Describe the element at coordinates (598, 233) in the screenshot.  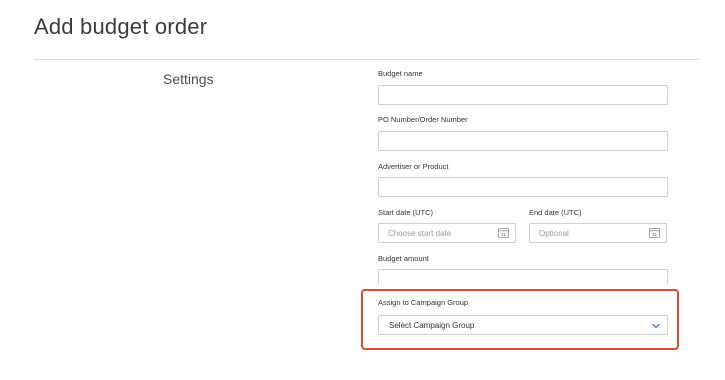
I see `end-date-input: Optional 31` at that location.